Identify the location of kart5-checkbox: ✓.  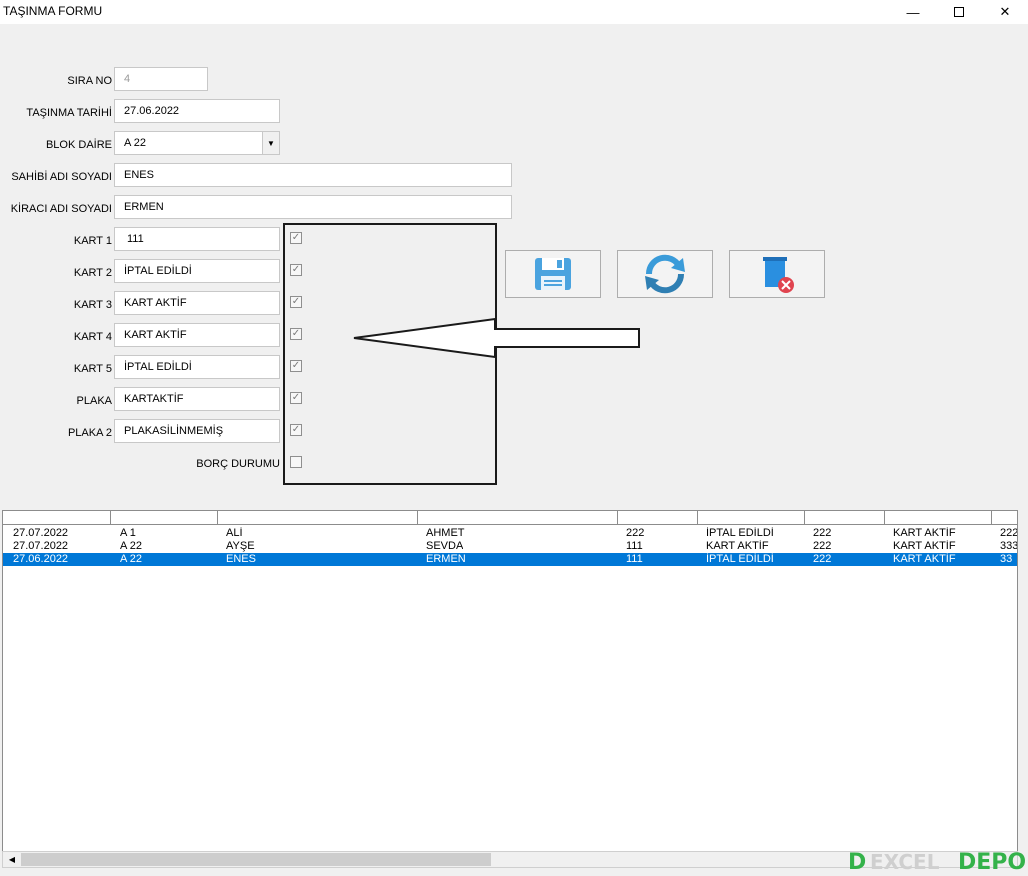
(296, 366).